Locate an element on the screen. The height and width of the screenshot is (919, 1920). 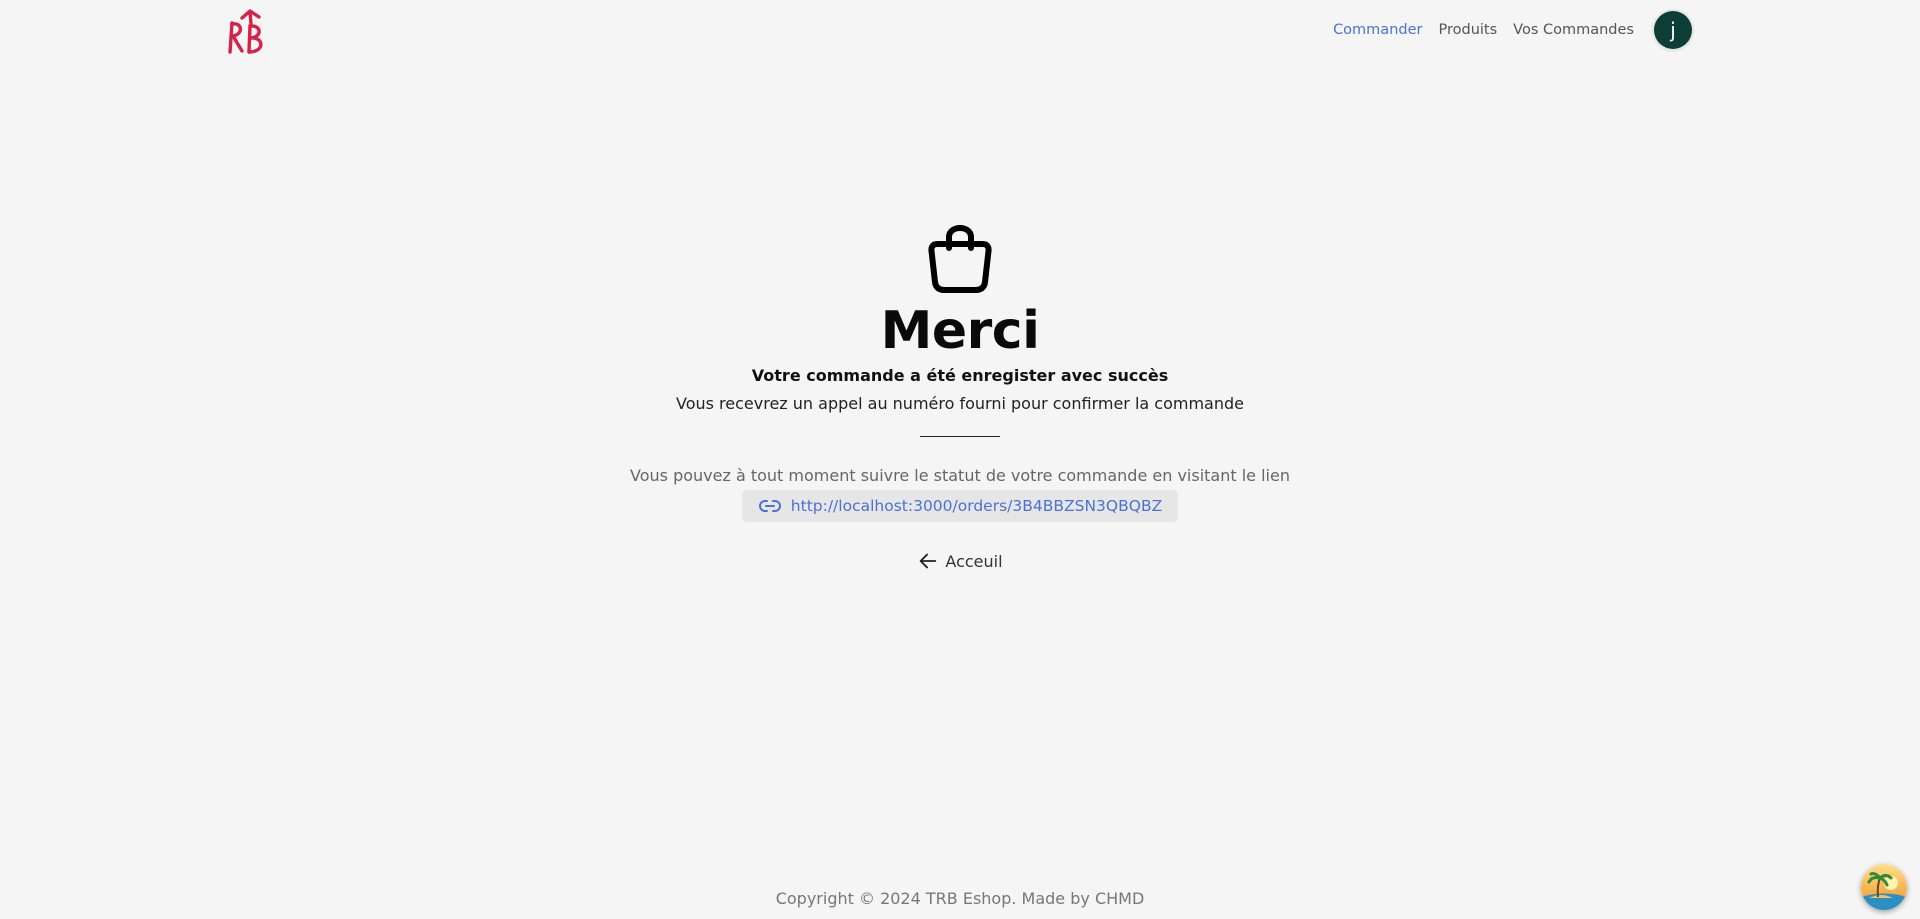
floating-widget-button is located at coordinates (1884, 887).